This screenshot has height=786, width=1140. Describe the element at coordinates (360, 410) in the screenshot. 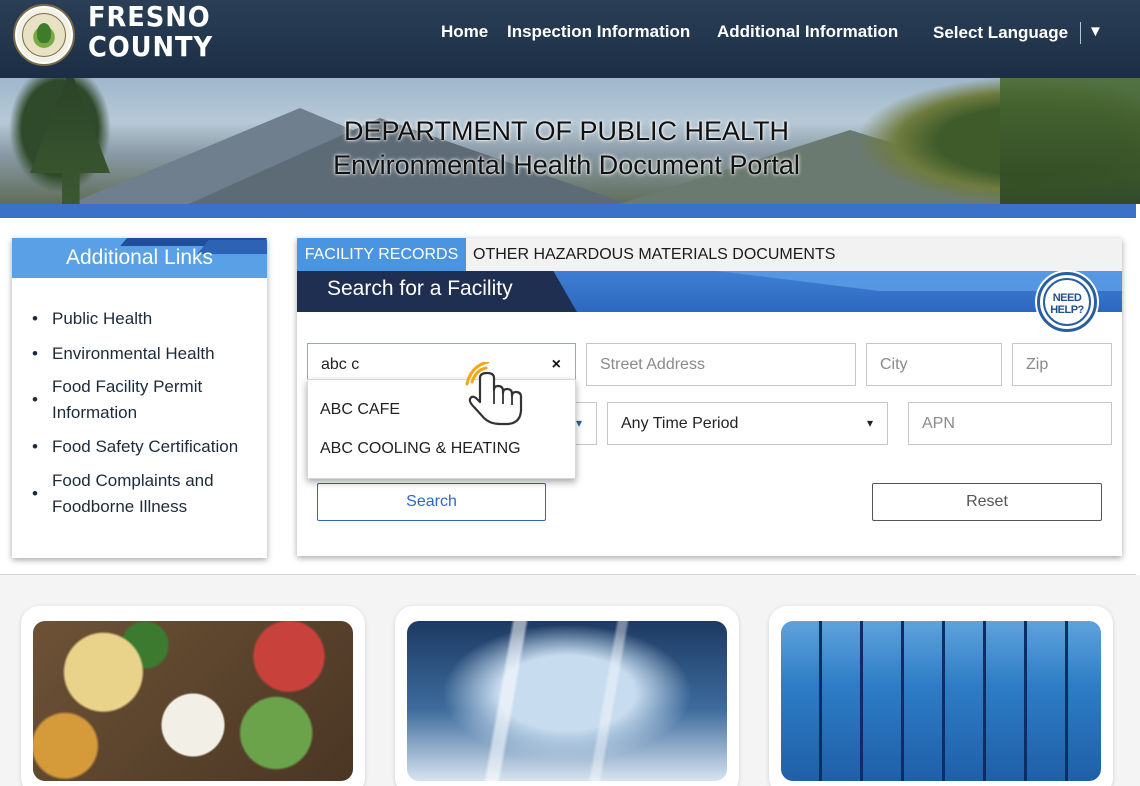

I see `suggestion-abc-cafe: ABC CAFE` at that location.